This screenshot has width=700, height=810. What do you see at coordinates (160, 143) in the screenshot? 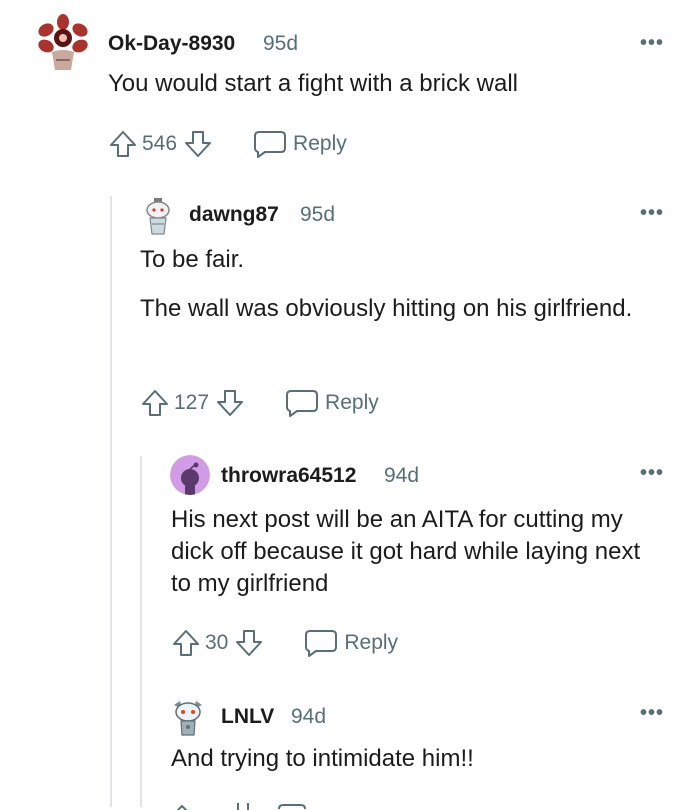
I see `vote-score: 546` at bounding box center [160, 143].